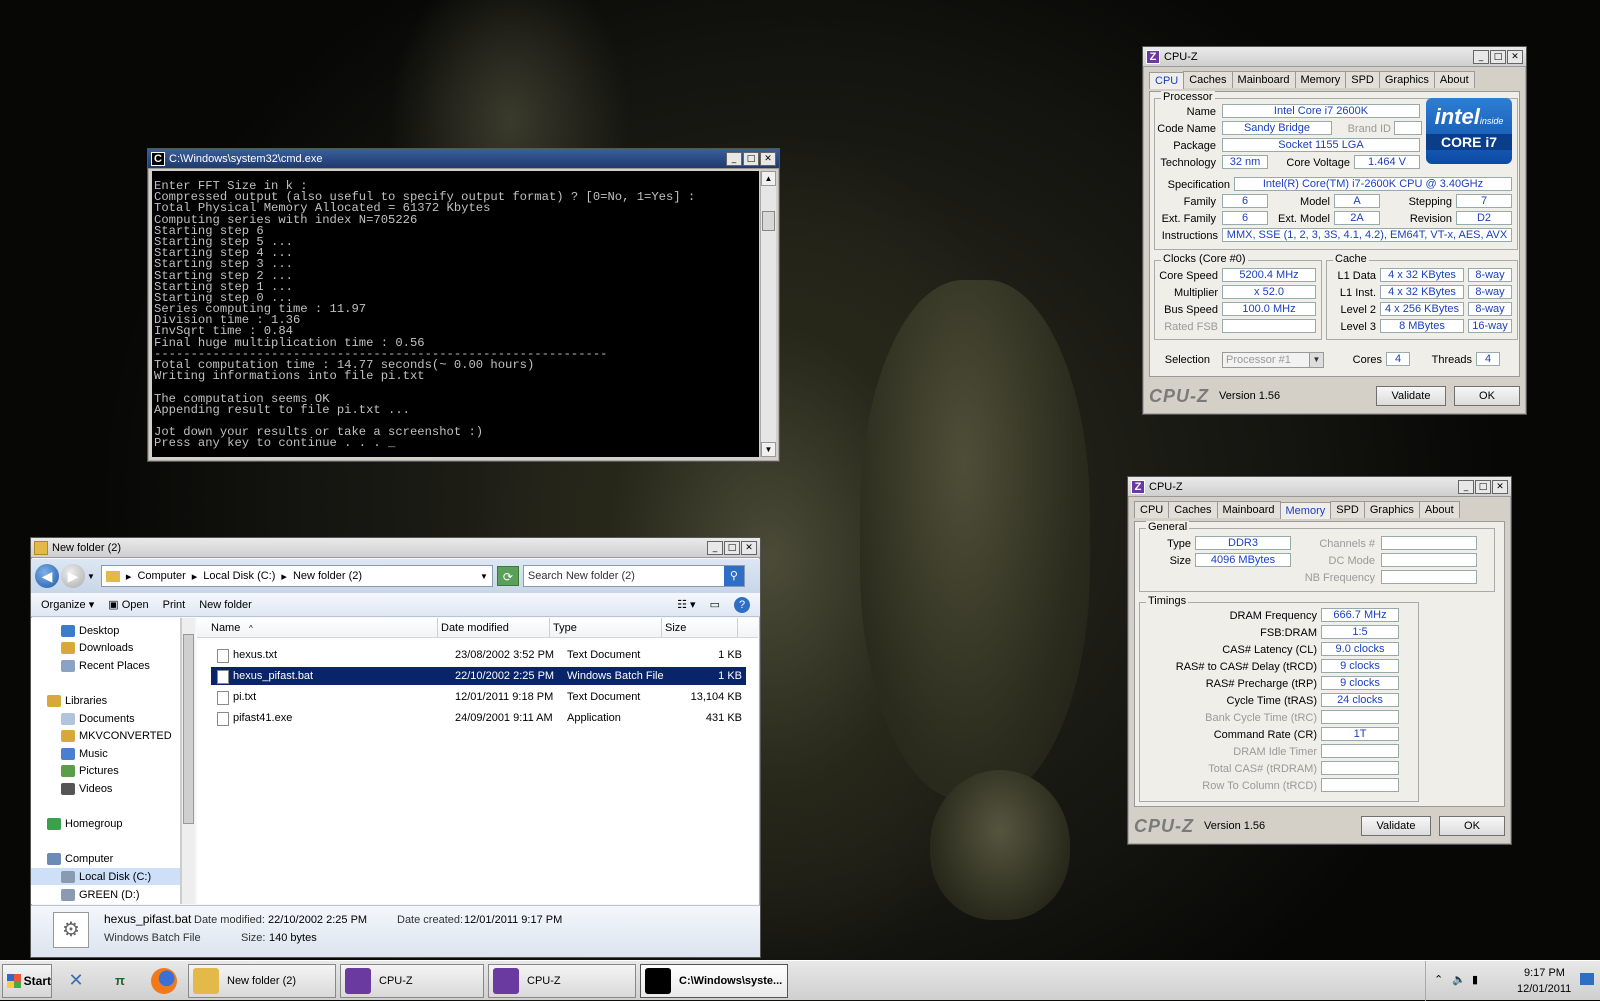  I want to click on nav-scrollbar, so click(188, 761).